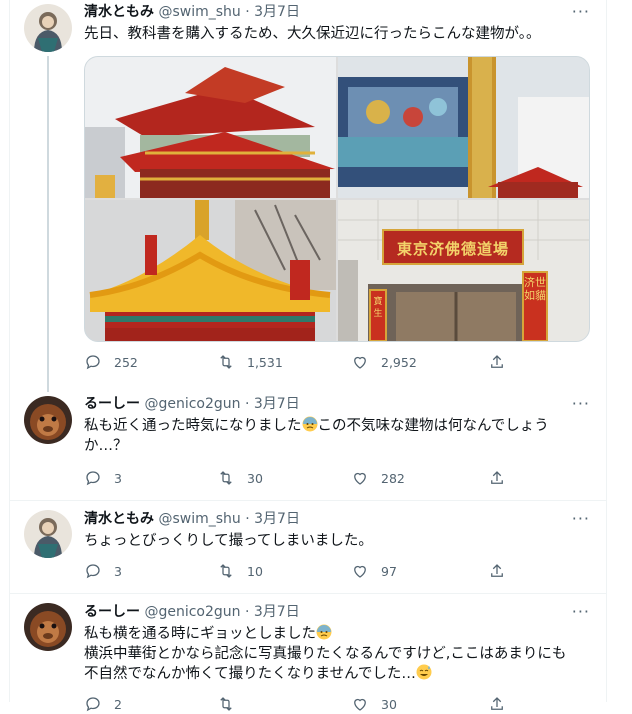 The height and width of the screenshot is (714, 632). I want to click on reply-button: 2, so click(103, 704).